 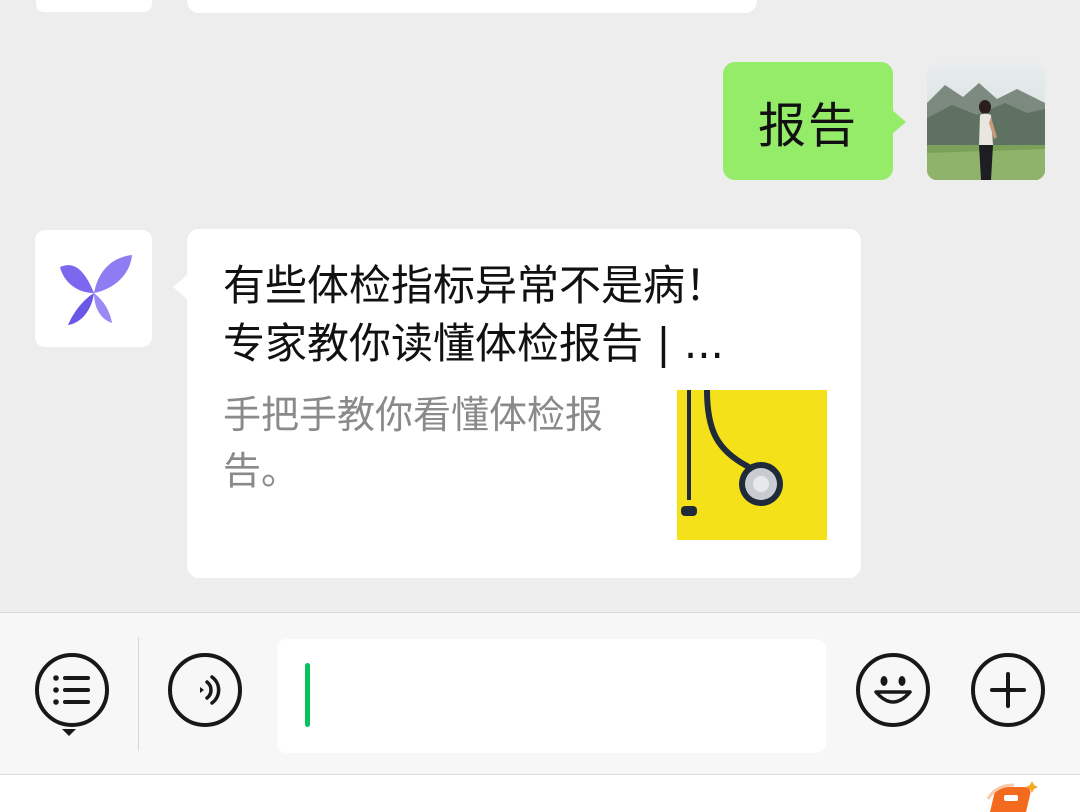 I want to click on plus-icon, so click(x=1008, y=690).